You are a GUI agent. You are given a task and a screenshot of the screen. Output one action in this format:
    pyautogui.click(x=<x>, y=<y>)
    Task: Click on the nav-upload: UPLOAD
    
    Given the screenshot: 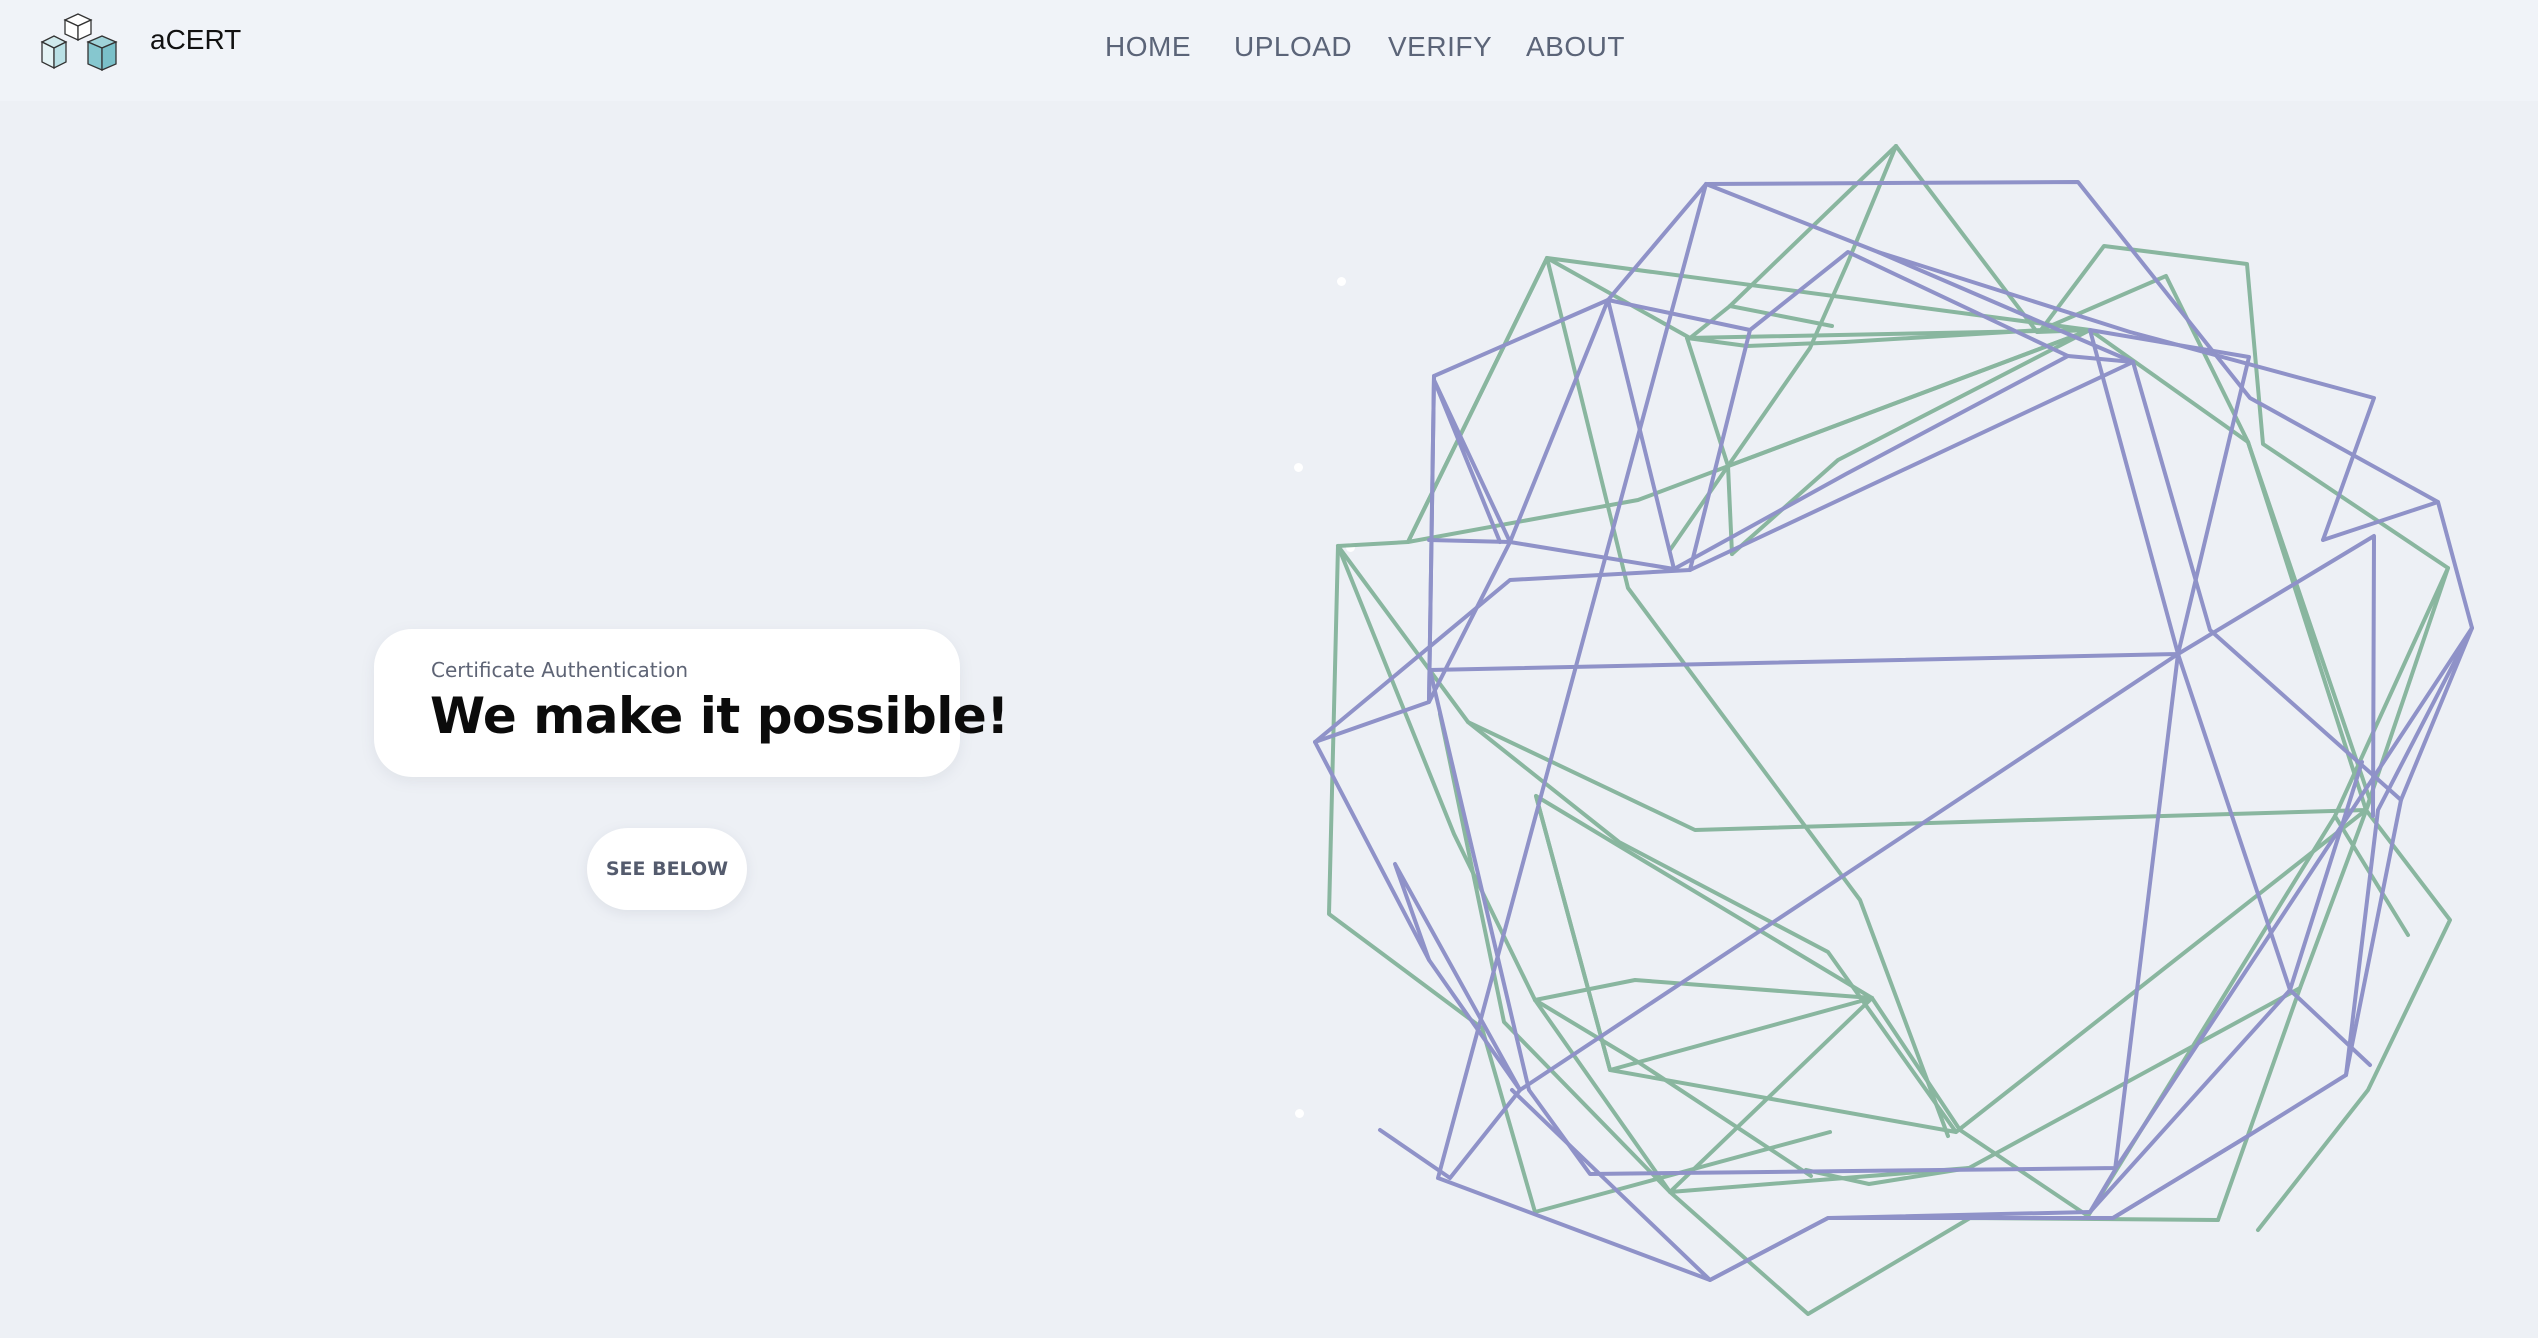 What is the action you would take?
    pyautogui.click(x=1293, y=47)
    